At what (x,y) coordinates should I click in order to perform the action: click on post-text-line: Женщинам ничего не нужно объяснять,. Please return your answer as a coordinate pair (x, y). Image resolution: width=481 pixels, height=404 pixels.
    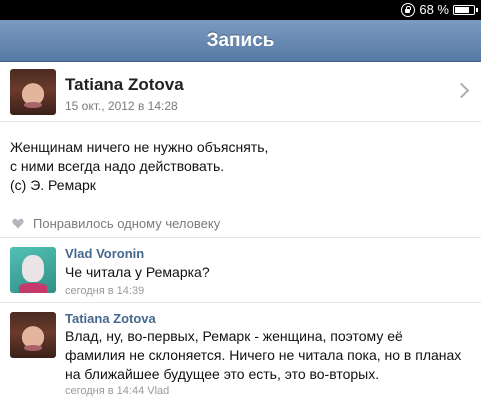
    Looking at the image, I should click on (139, 147).